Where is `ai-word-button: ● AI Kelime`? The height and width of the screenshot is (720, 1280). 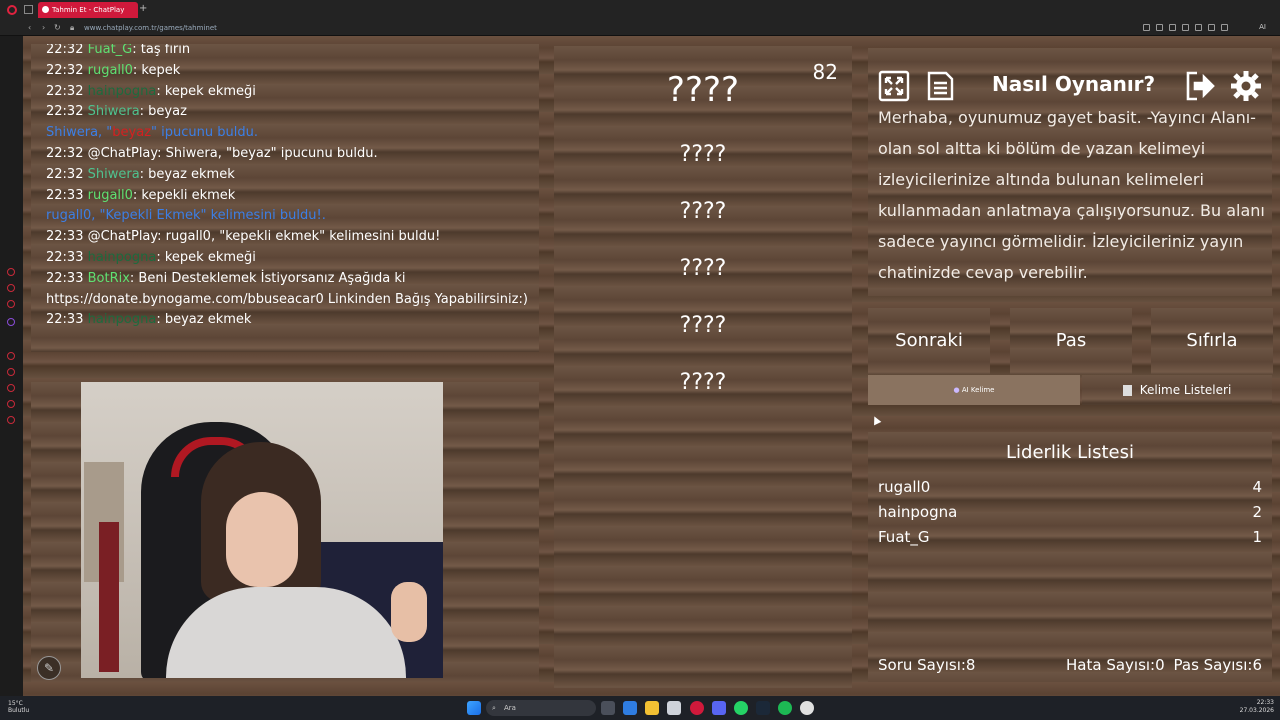
ai-word-button: ● AI Kelime is located at coordinates (974, 390).